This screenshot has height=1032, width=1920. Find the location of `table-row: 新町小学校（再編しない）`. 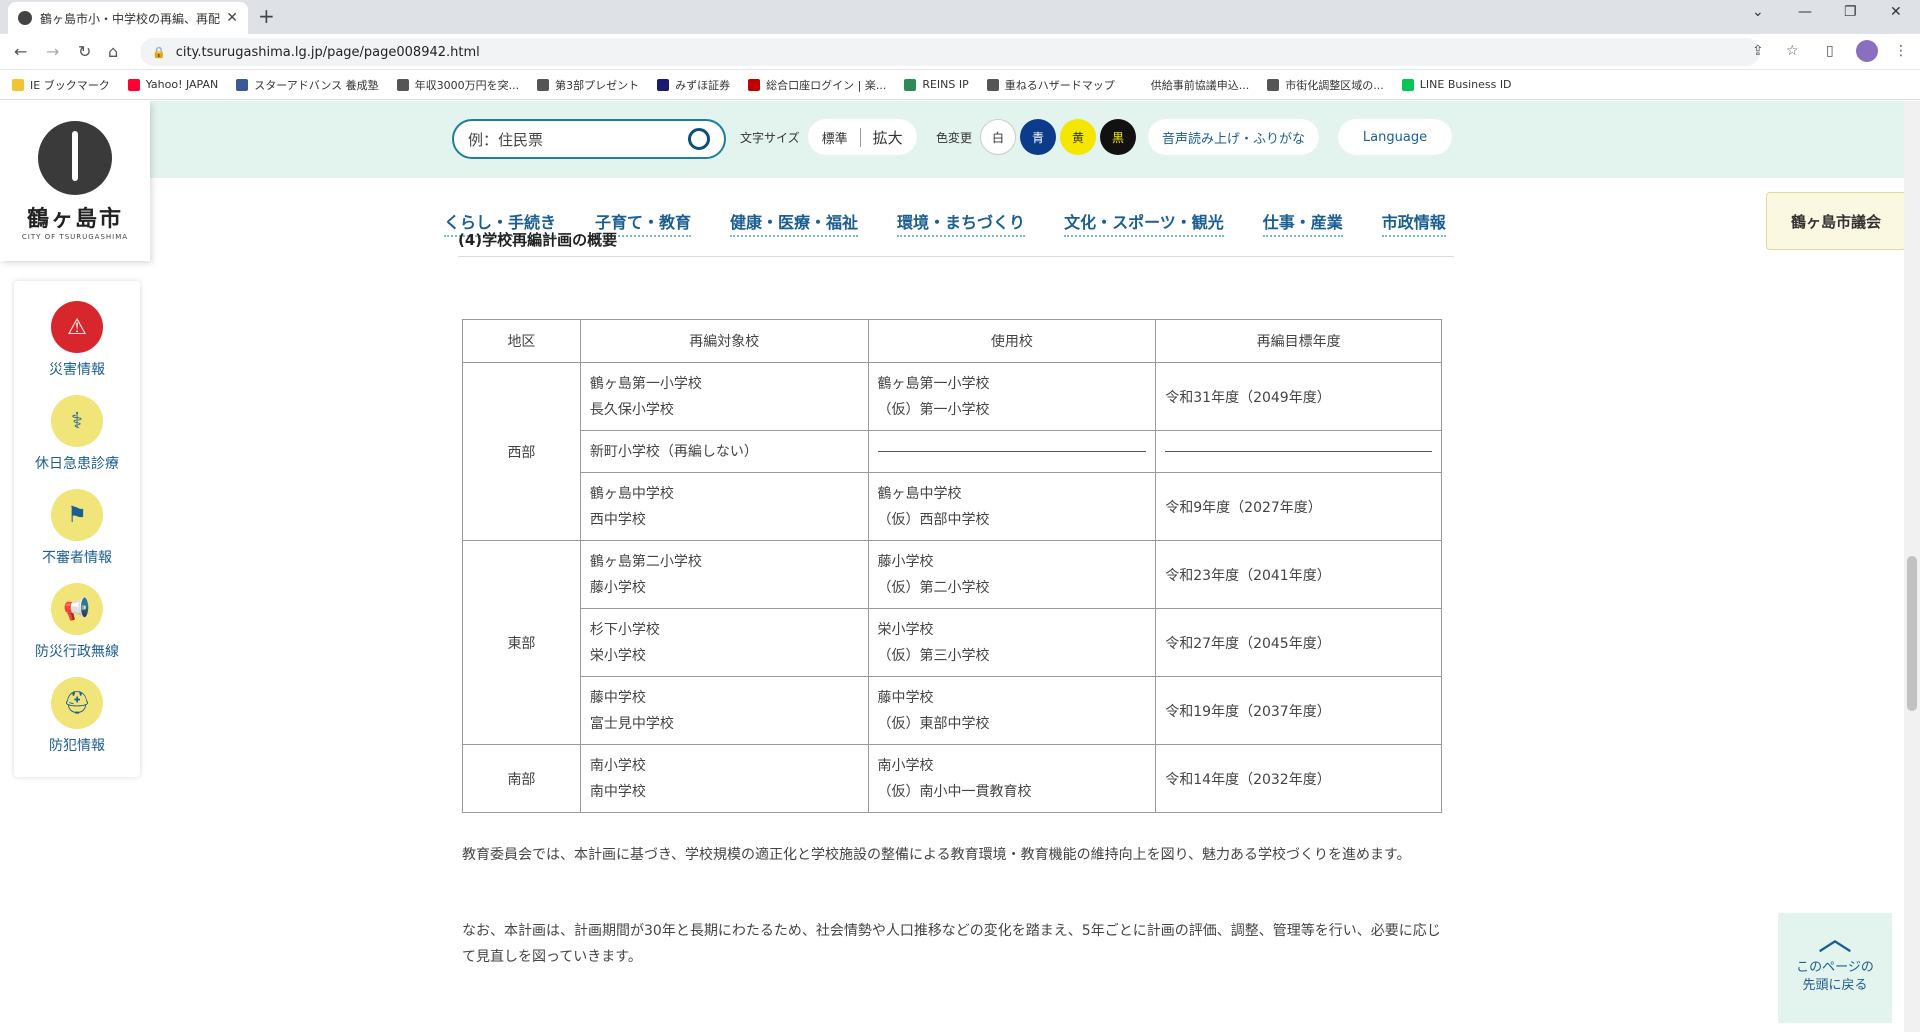

table-row: 新町小学校（再編しない） is located at coordinates (952, 451).